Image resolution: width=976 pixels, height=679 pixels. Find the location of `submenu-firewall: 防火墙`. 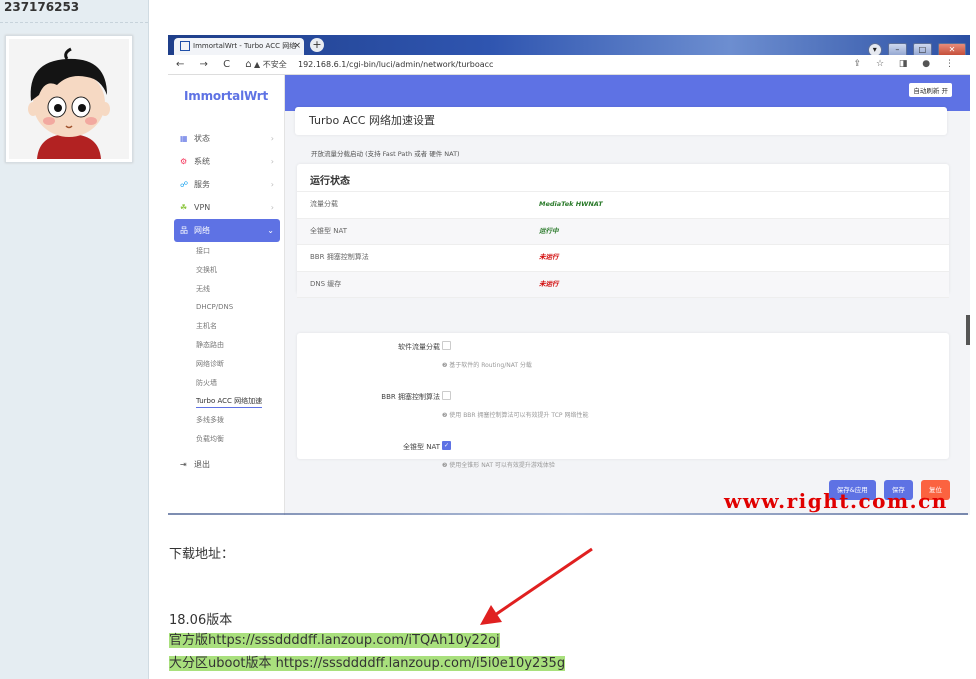

submenu-firewall: 防火墙 is located at coordinates (227, 383).